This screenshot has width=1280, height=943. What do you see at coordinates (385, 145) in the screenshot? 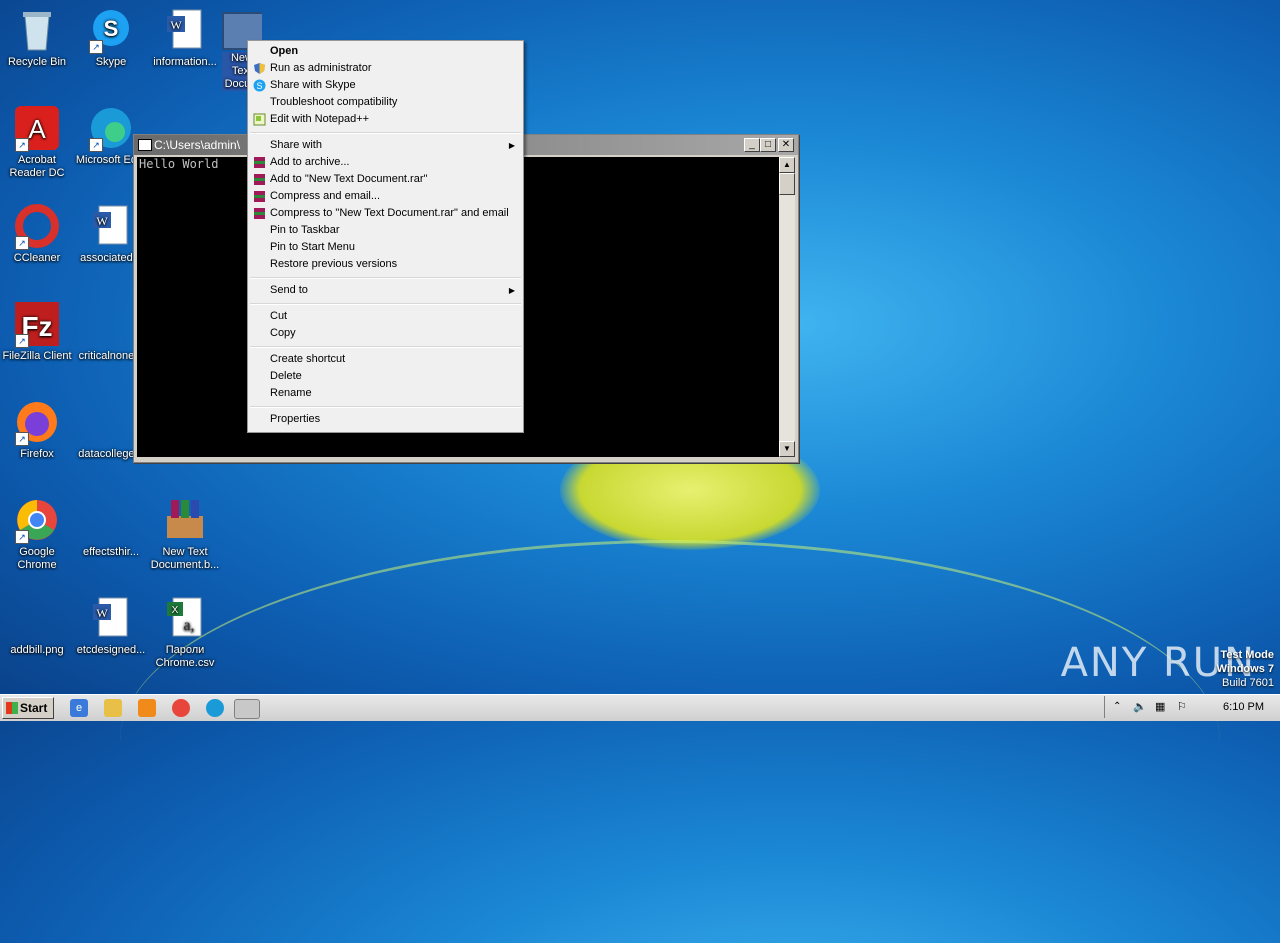
I see `menu-item-share-with: Share with ▶` at bounding box center [385, 145].